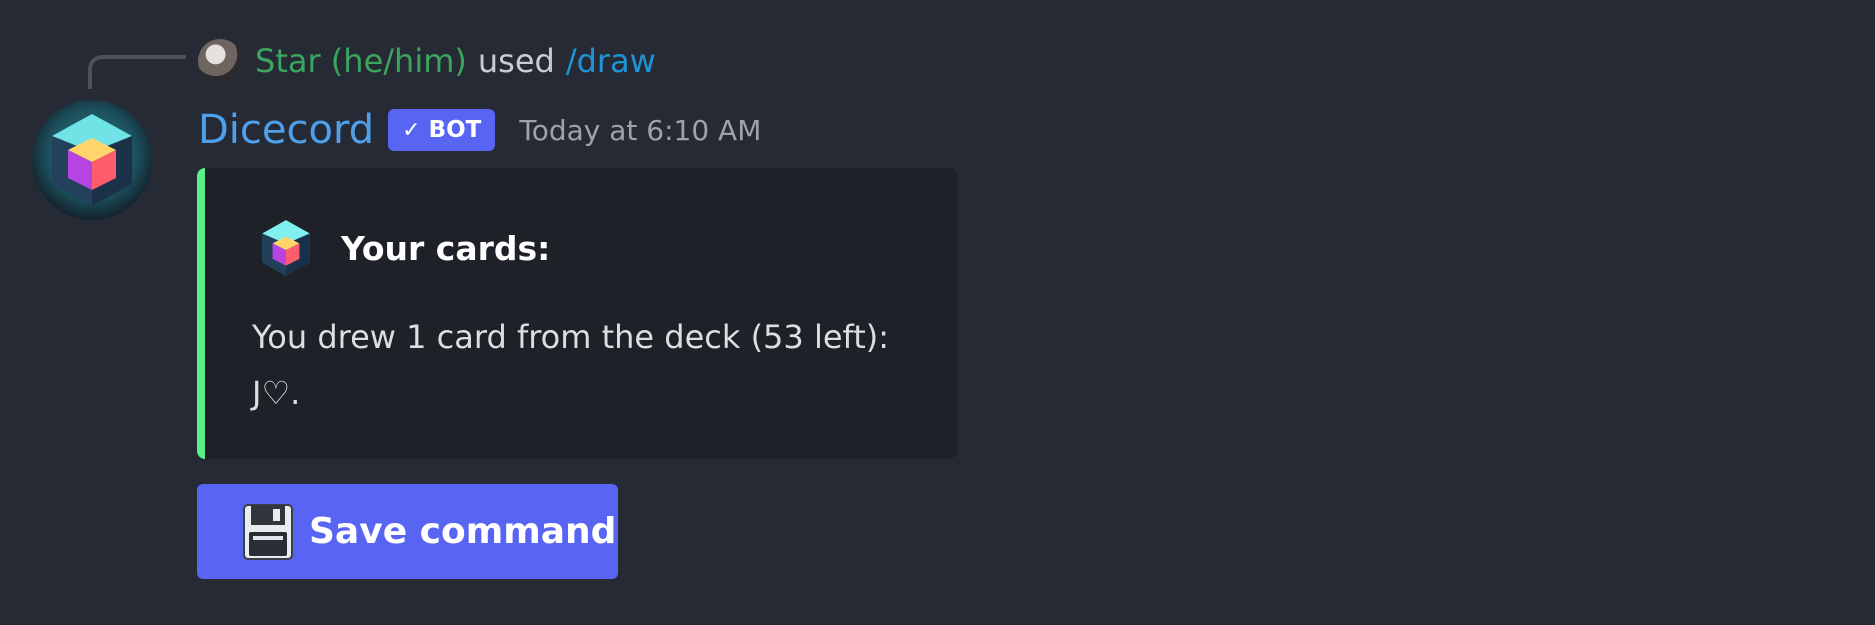 Image resolution: width=1875 pixels, height=625 pixels. What do you see at coordinates (268, 531) in the screenshot?
I see `floppy-disk-icon` at bounding box center [268, 531].